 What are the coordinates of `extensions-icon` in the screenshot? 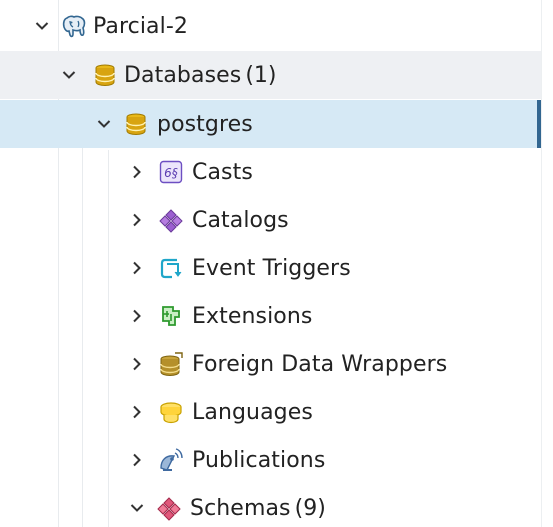 It's located at (171, 316).